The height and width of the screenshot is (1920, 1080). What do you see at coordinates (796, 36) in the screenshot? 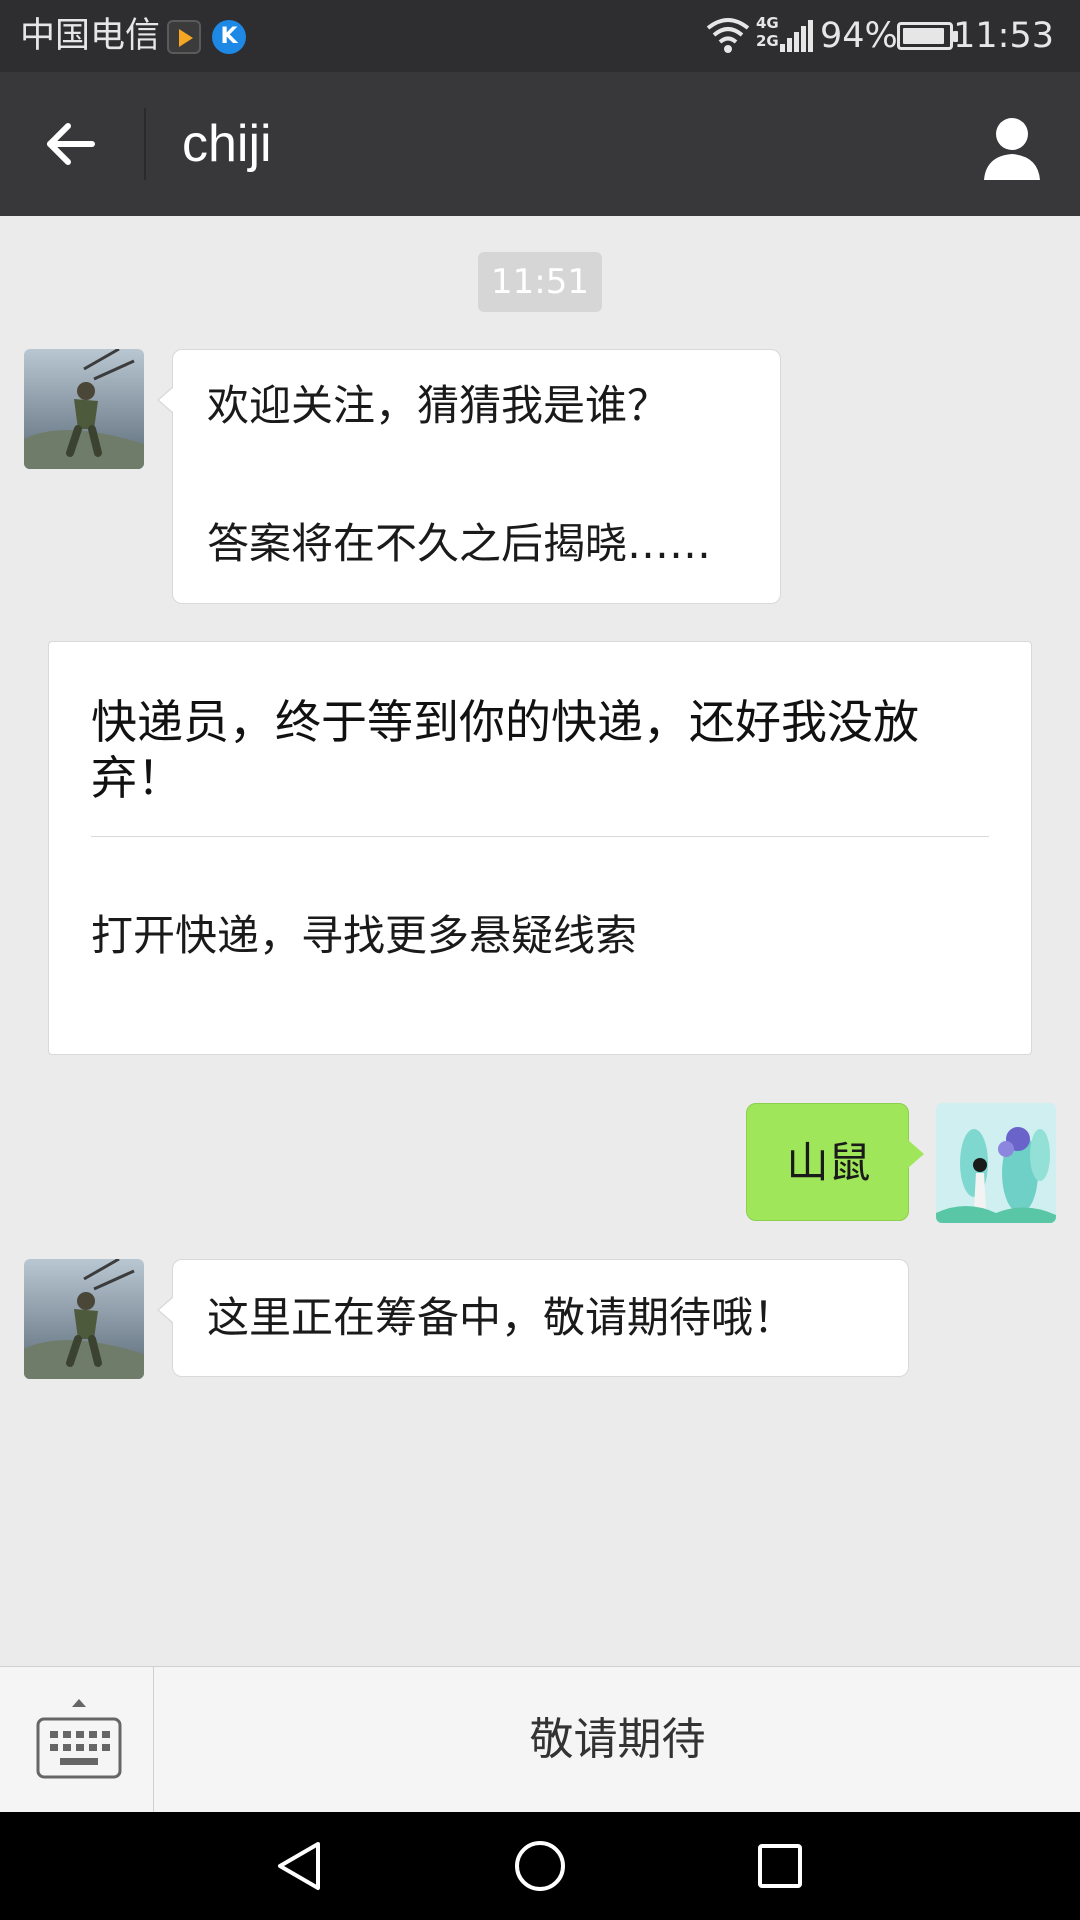
I see `signal-icon` at bounding box center [796, 36].